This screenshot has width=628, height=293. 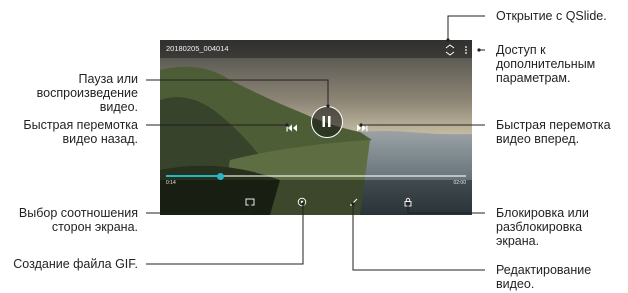 I want to click on label-aspect-ratio: Выбор соотношения сторон экрана., so click(x=78, y=220).